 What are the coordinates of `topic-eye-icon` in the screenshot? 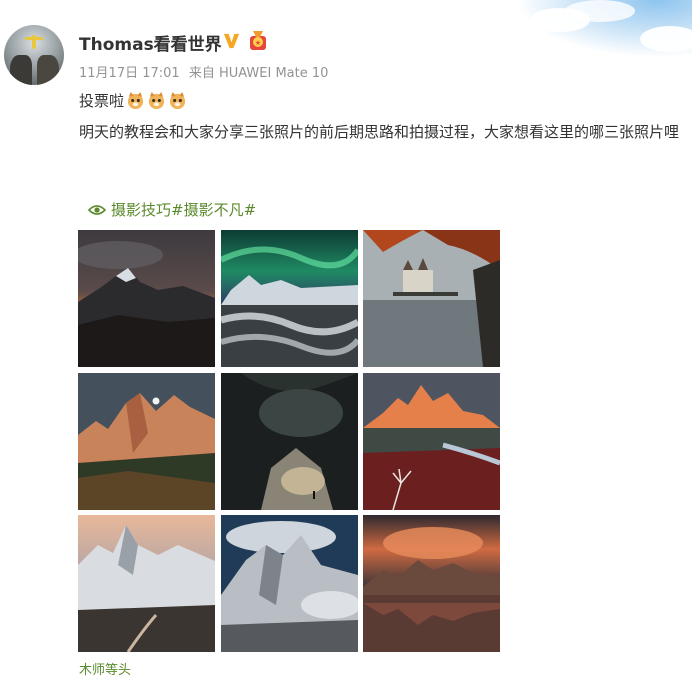 It's located at (97, 209).